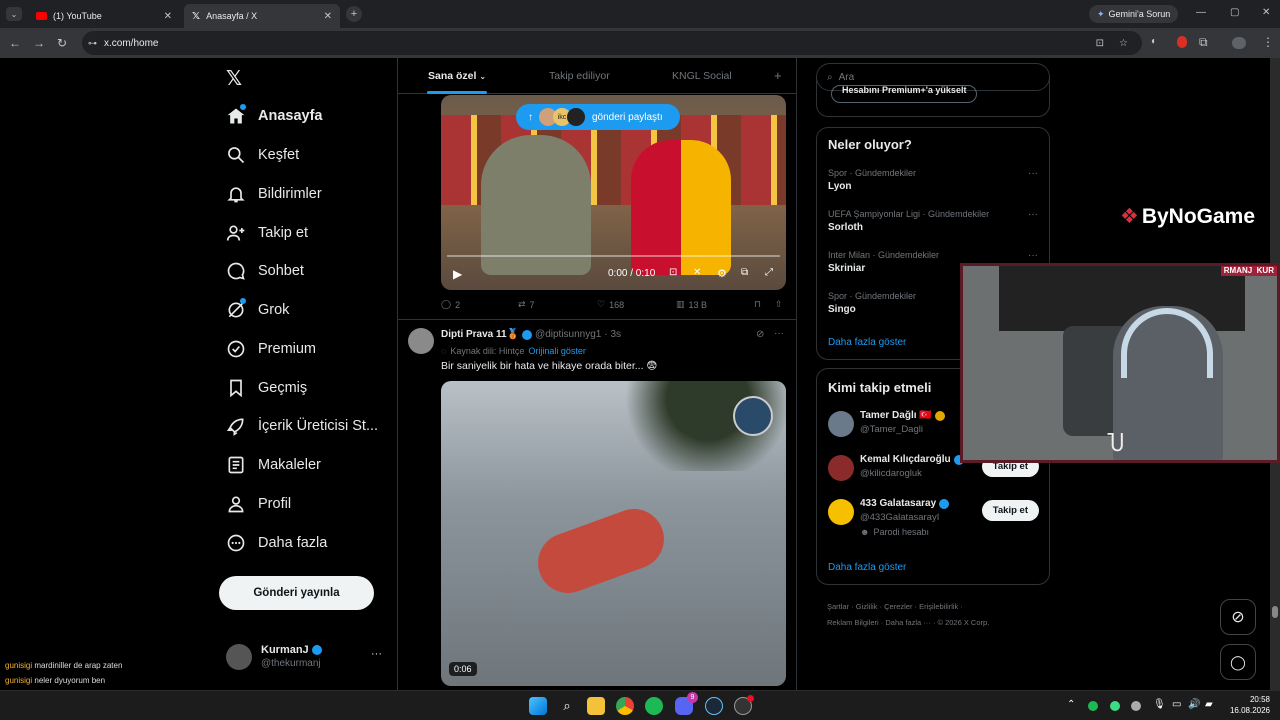  I want to click on gemini-button: ✦ Gemini'a Sorun, so click(1134, 14).